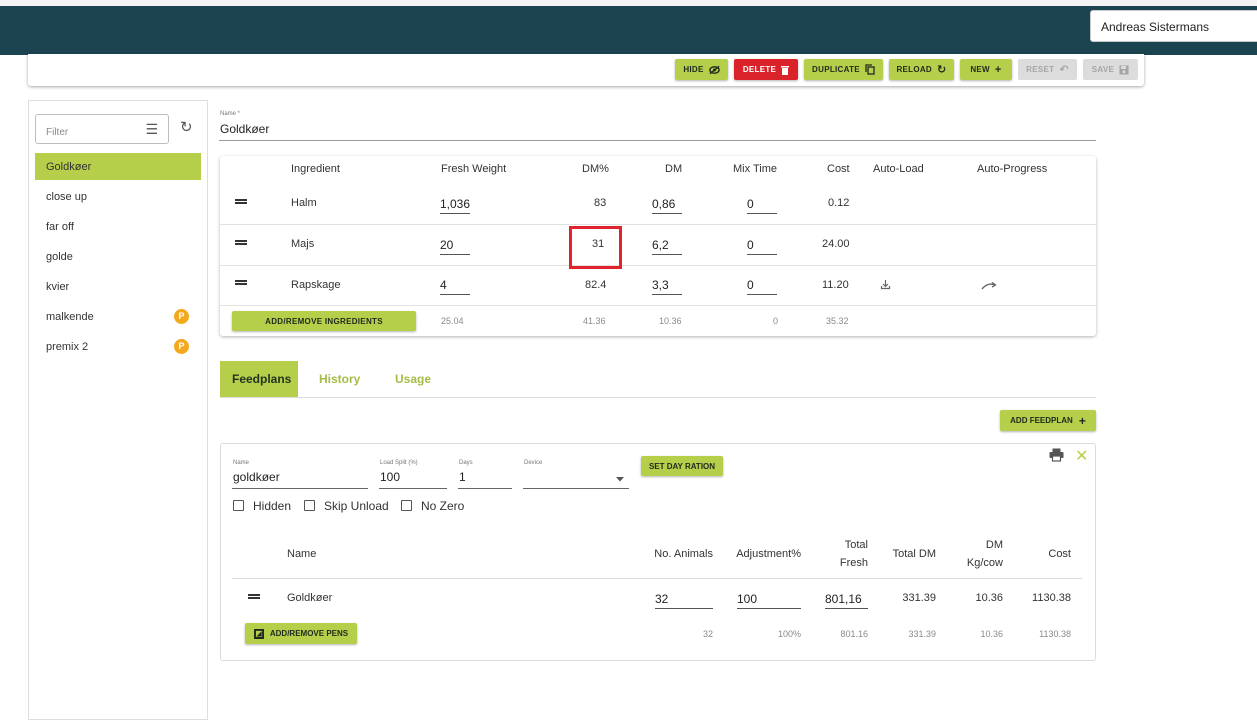  What do you see at coordinates (1047, 69) in the screenshot?
I see `reset-button: RESET ↶` at bounding box center [1047, 69].